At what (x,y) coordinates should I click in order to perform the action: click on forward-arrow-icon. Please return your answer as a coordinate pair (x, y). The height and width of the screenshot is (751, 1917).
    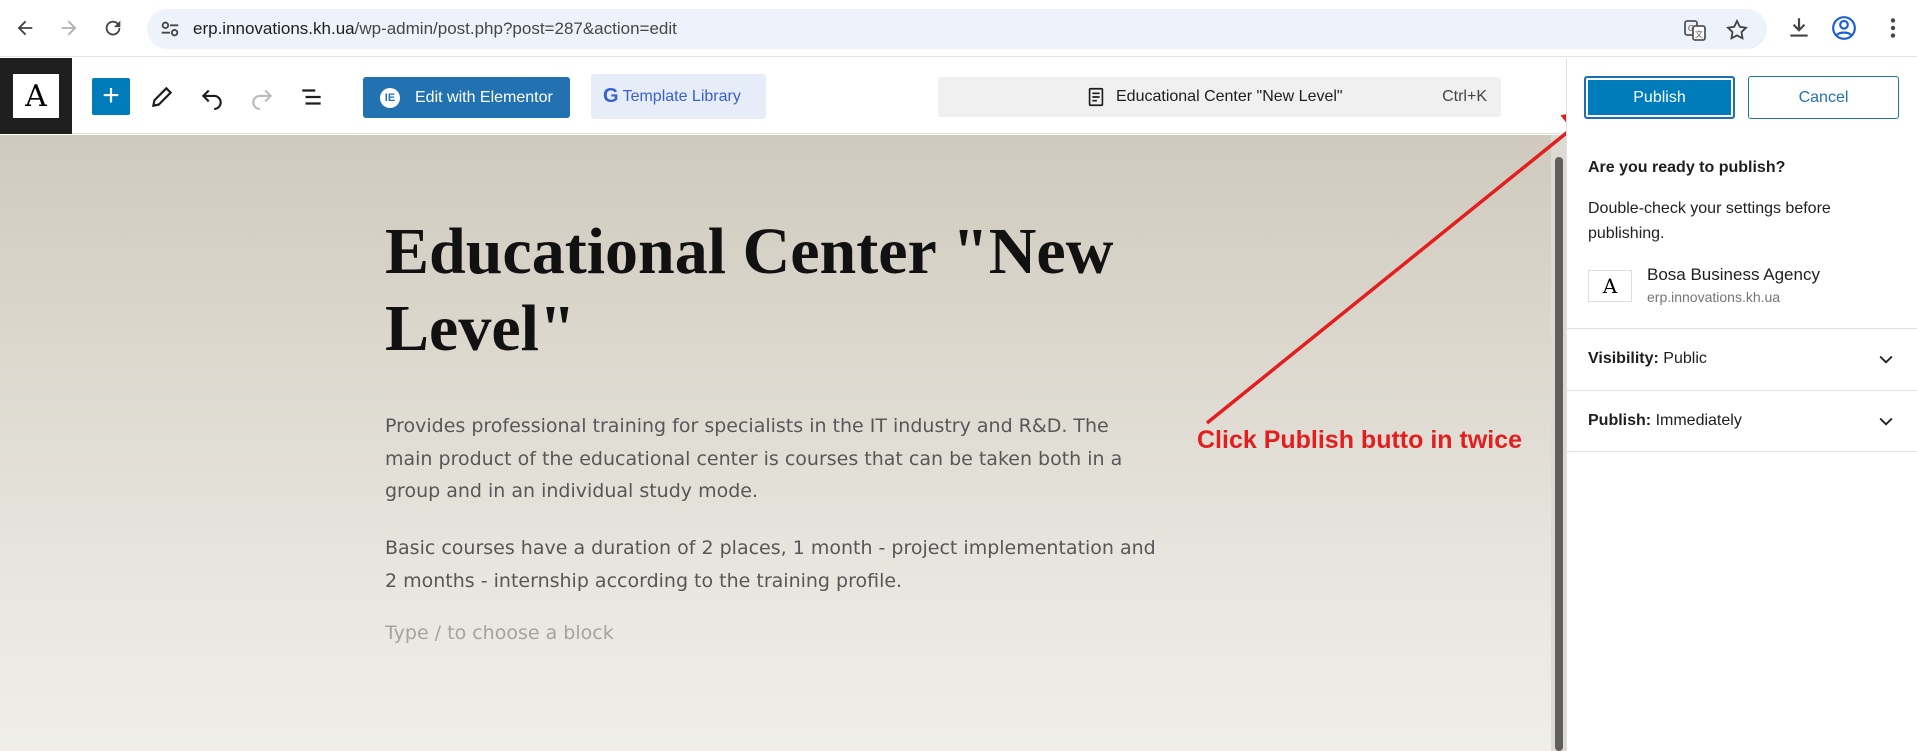
    Looking at the image, I should click on (69, 28).